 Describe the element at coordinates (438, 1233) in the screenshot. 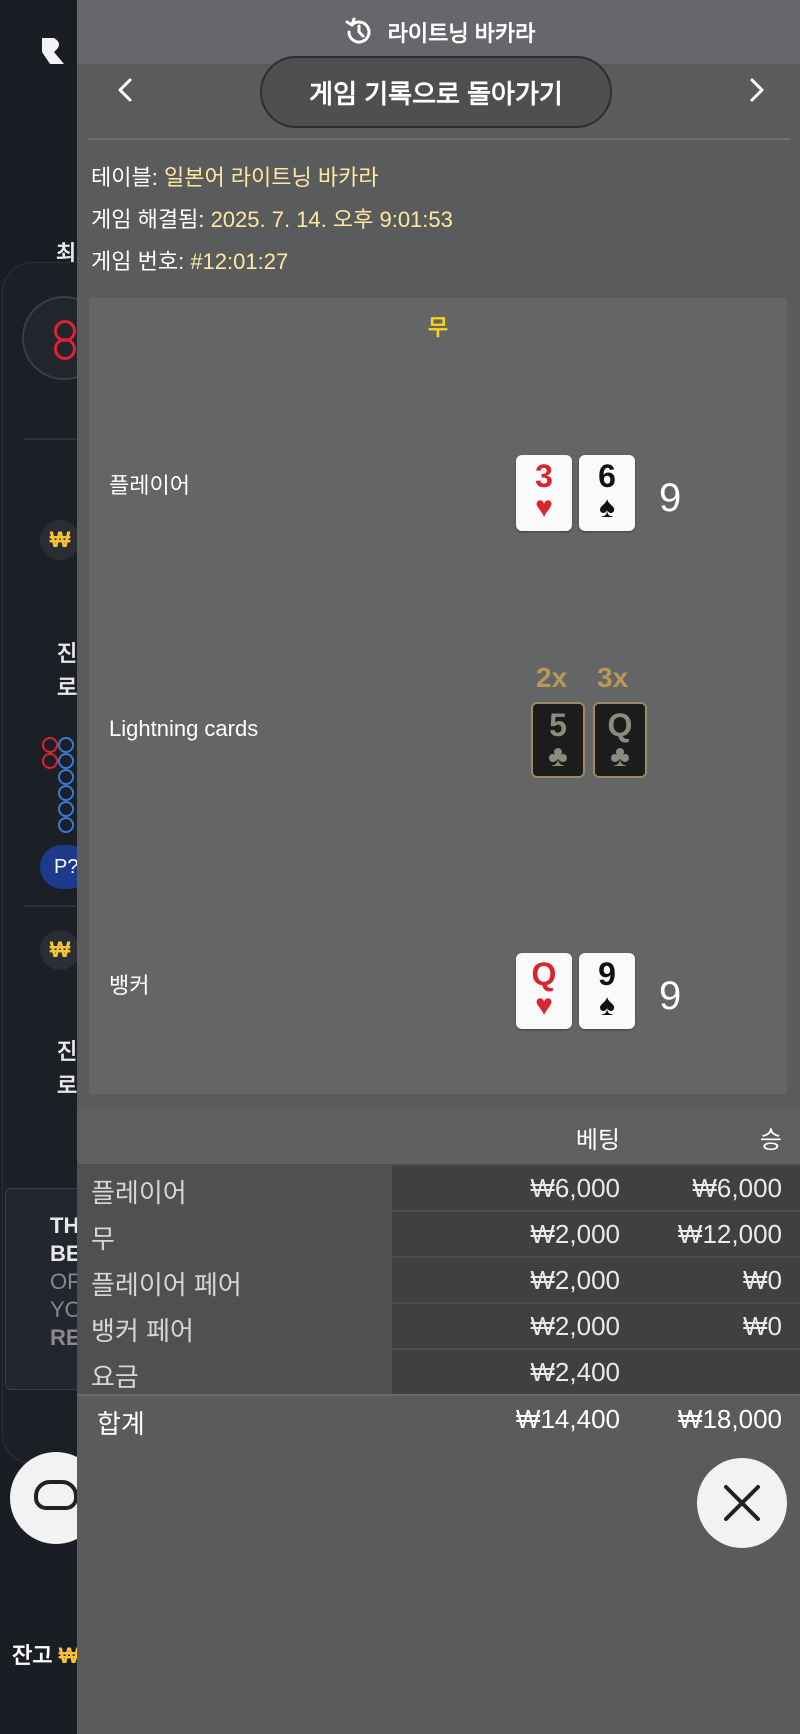

I see `bet-row: 무 ₩2,000 ₩12,000` at that location.